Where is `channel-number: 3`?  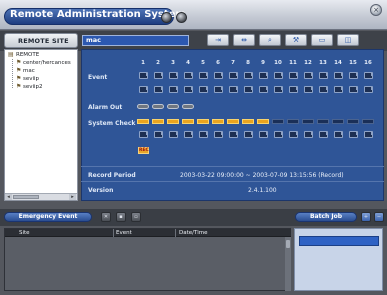 channel-number: 3 is located at coordinates (173, 63).